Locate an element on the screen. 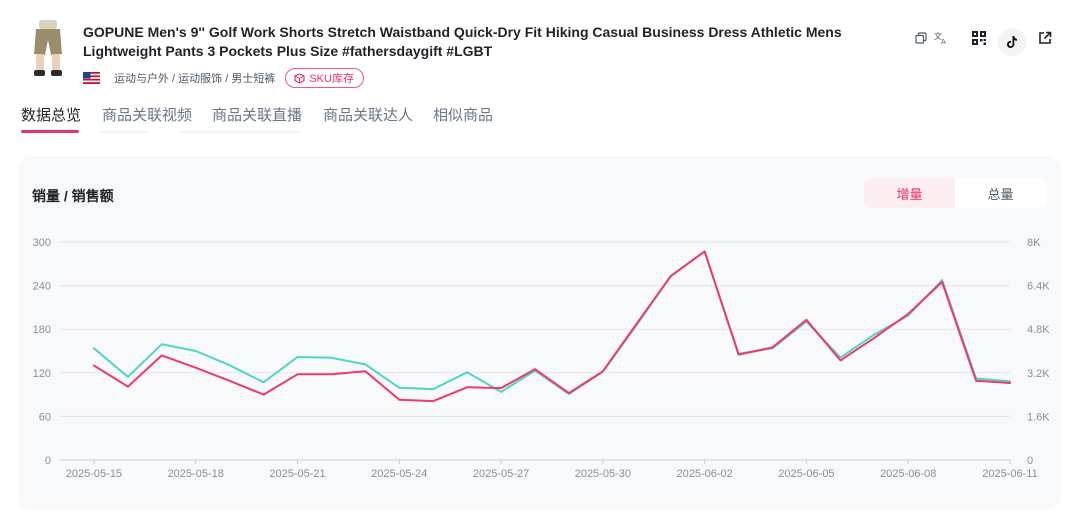 This screenshot has width=1080, height=517. x-tick-label: 2025-05-21 is located at coordinates (297, 474).